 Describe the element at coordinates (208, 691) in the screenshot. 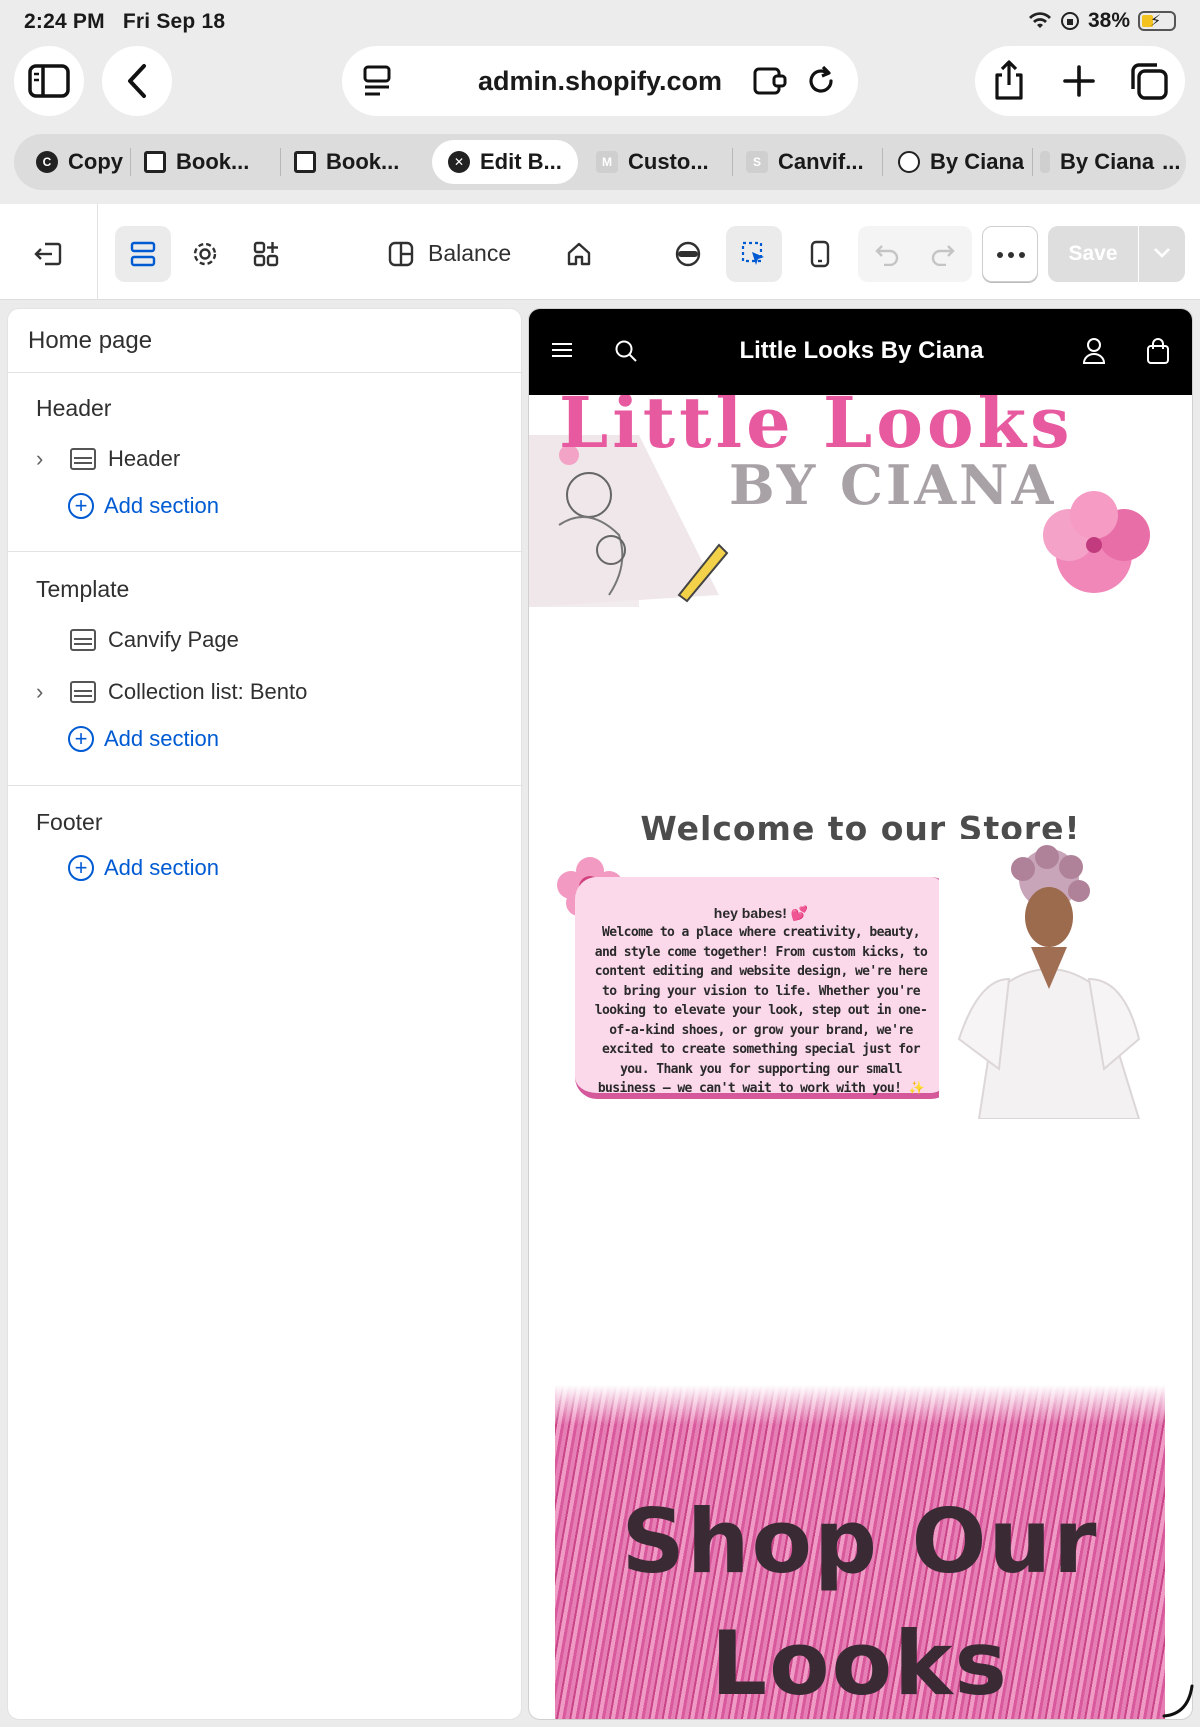

I see `section-label: Collection list: Bento` at that location.